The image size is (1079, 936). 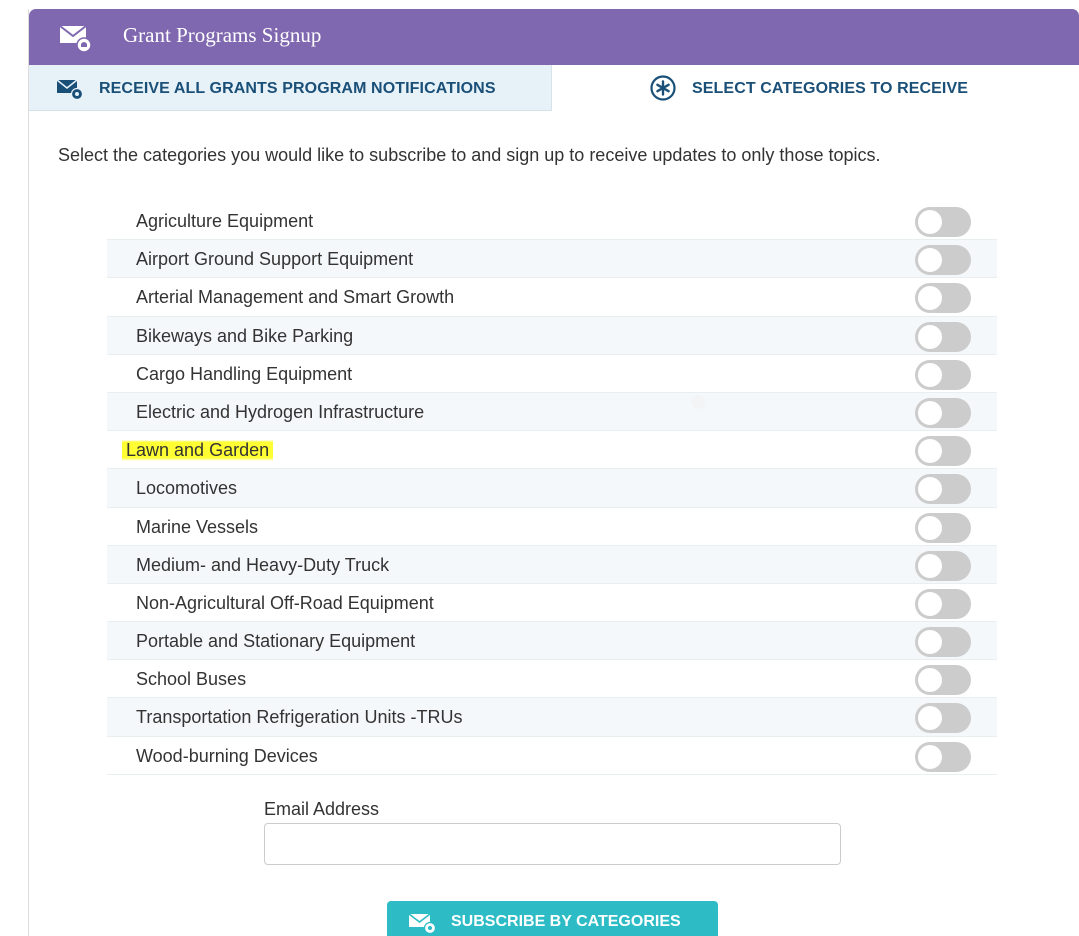 I want to click on category-label: Medium- and Heavy-Duty Truck, so click(x=263, y=564).